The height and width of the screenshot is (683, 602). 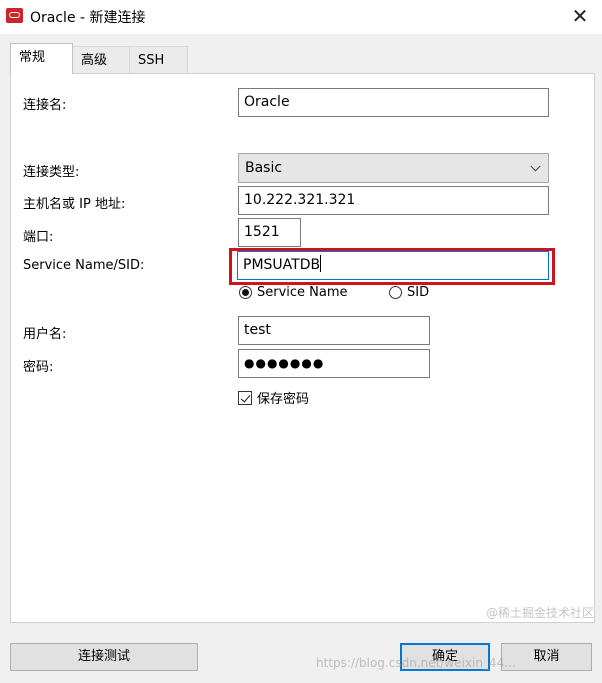 What do you see at coordinates (264, 168) in the screenshot?
I see `connection-type-value: Basic` at bounding box center [264, 168].